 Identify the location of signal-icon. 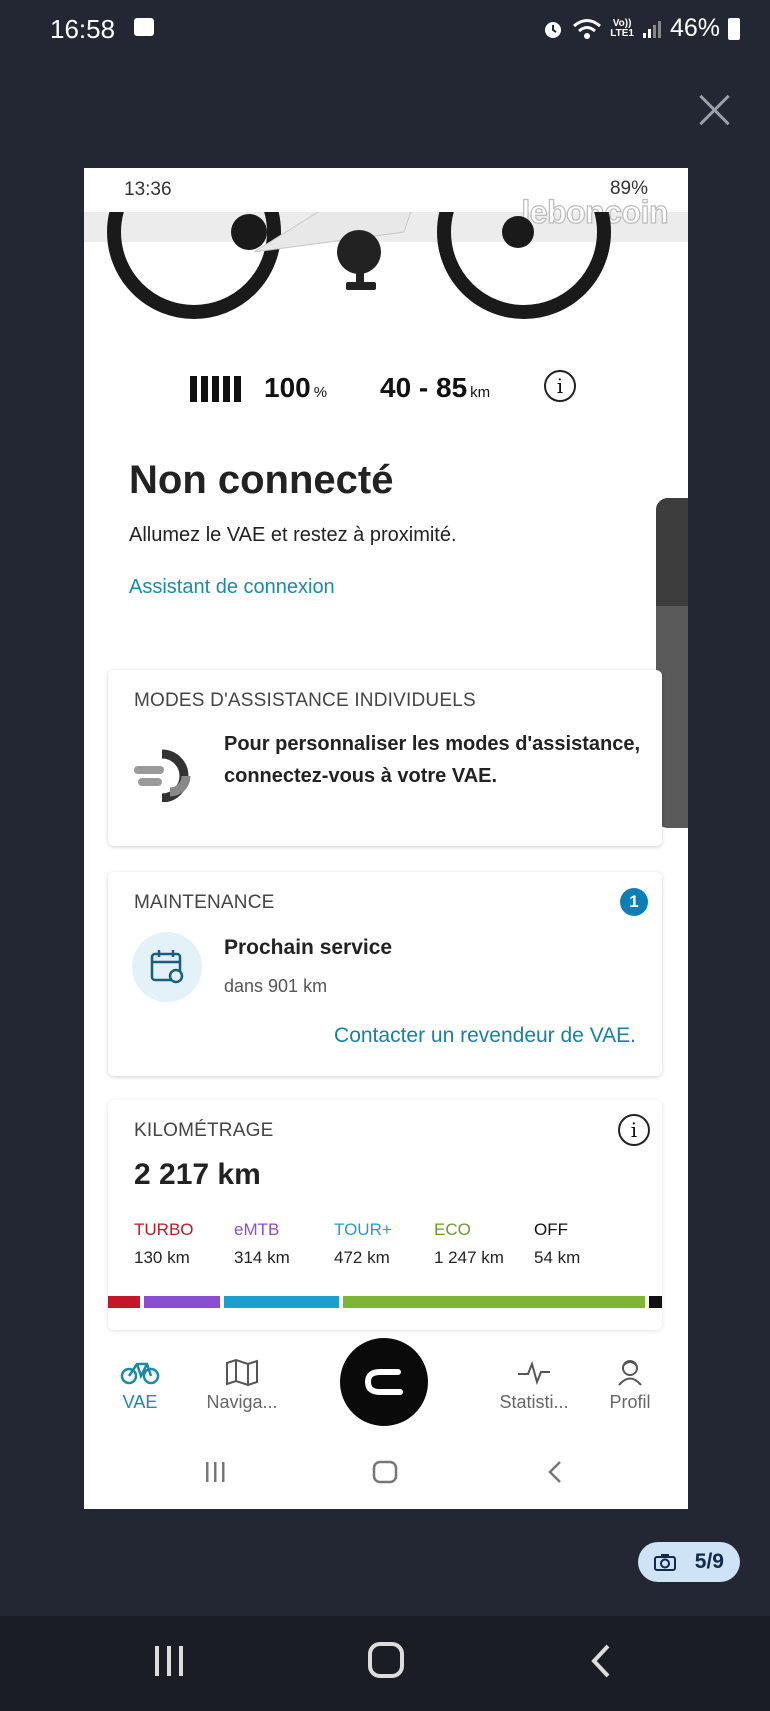
(651, 29).